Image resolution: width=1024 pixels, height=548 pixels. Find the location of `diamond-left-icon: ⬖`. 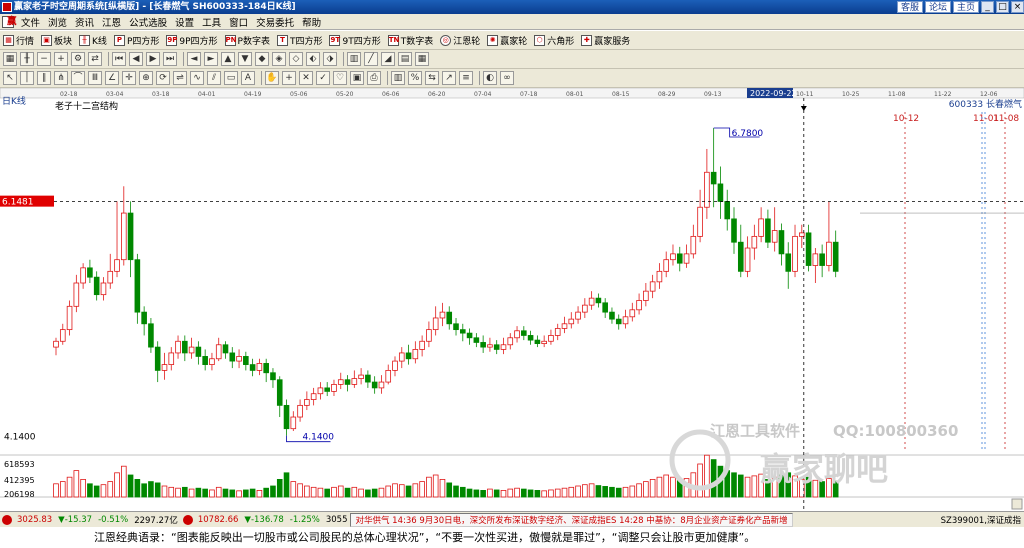

diamond-left-icon: ⬖ is located at coordinates (313, 59).